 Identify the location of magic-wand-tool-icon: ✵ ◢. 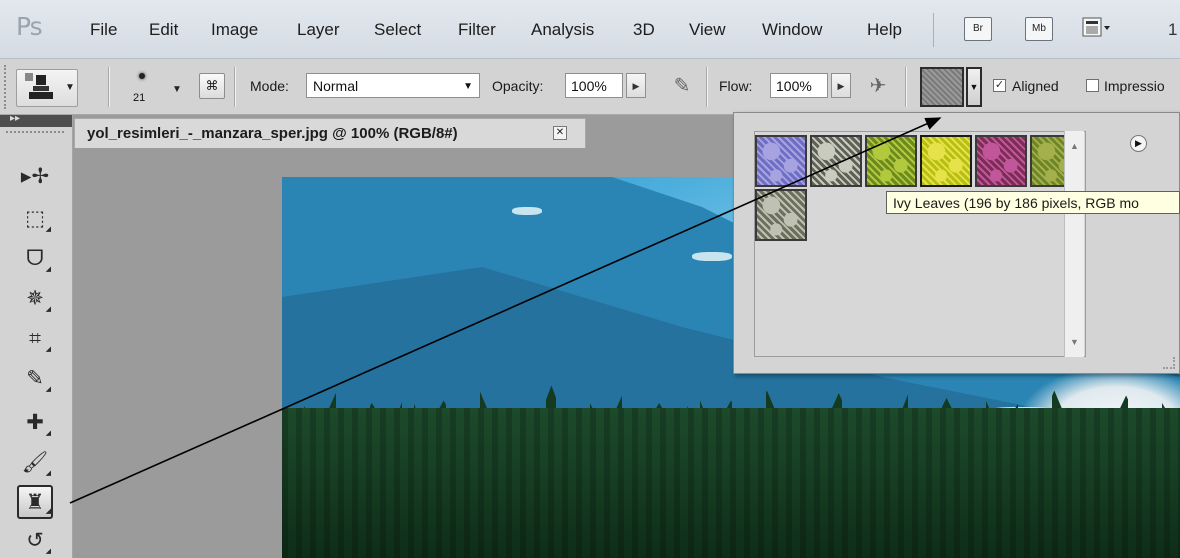
(35, 299).